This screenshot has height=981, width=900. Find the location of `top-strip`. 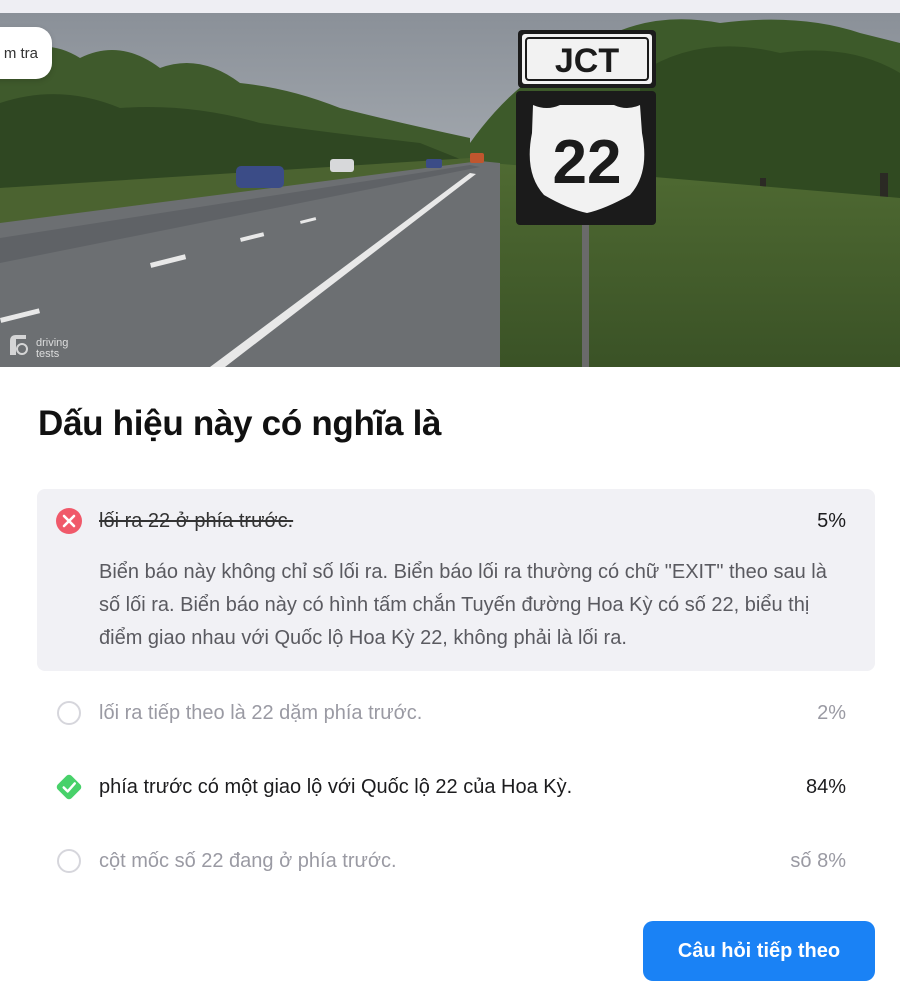

top-strip is located at coordinates (450, 6).